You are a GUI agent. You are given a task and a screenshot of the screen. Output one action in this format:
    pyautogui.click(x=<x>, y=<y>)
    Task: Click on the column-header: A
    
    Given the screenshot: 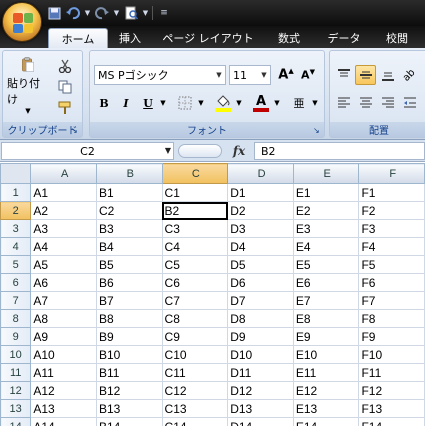 What is the action you would take?
    pyautogui.click(x=63, y=173)
    